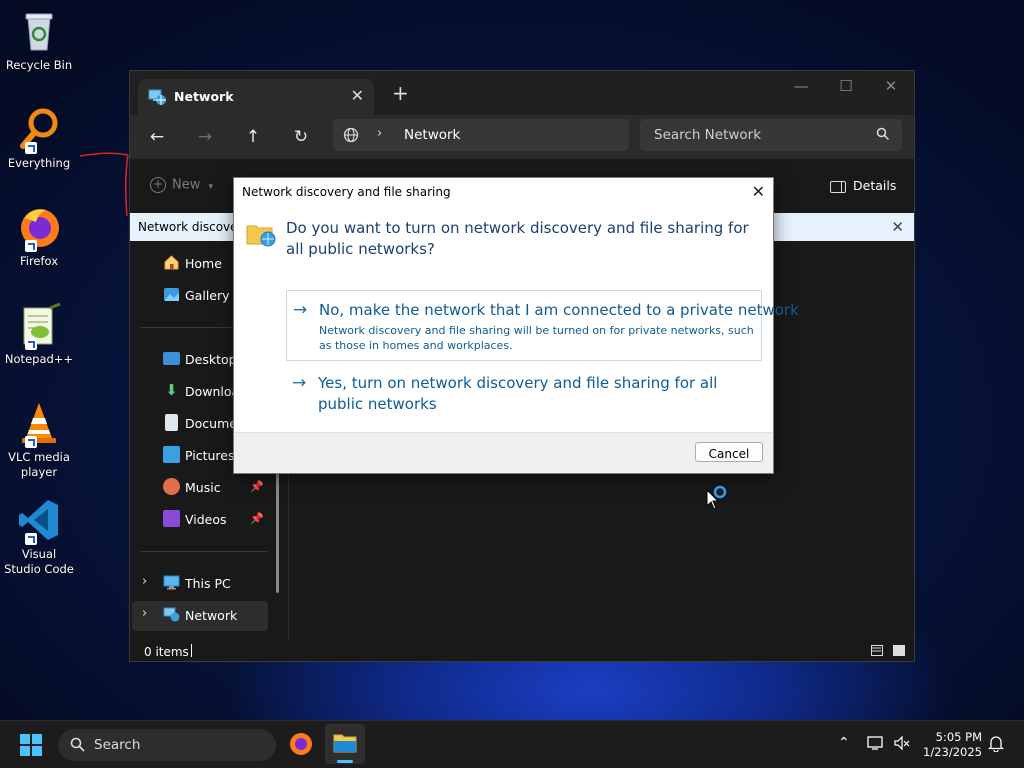  I want to click on desktop-folder-icon, so click(171, 358).